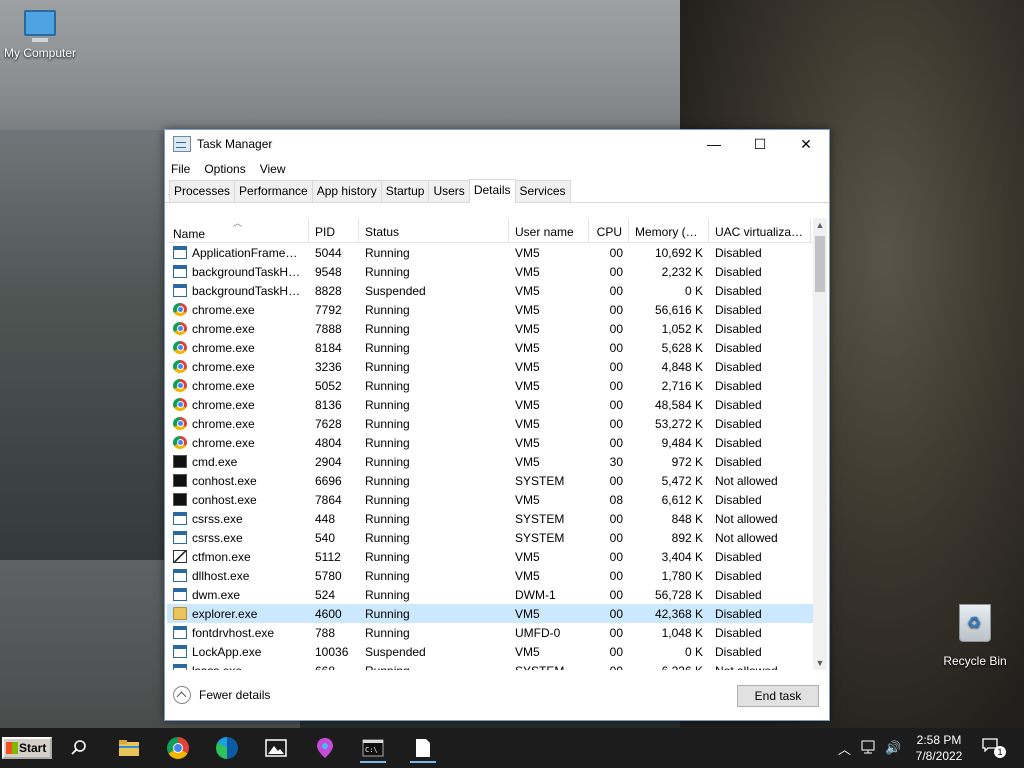 Image resolution: width=1024 pixels, height=768 pixels. What do you see at coordinates (273, 191) in the screenshot?
I see `tab-performance: Performance` at bounding box center [273, 191].